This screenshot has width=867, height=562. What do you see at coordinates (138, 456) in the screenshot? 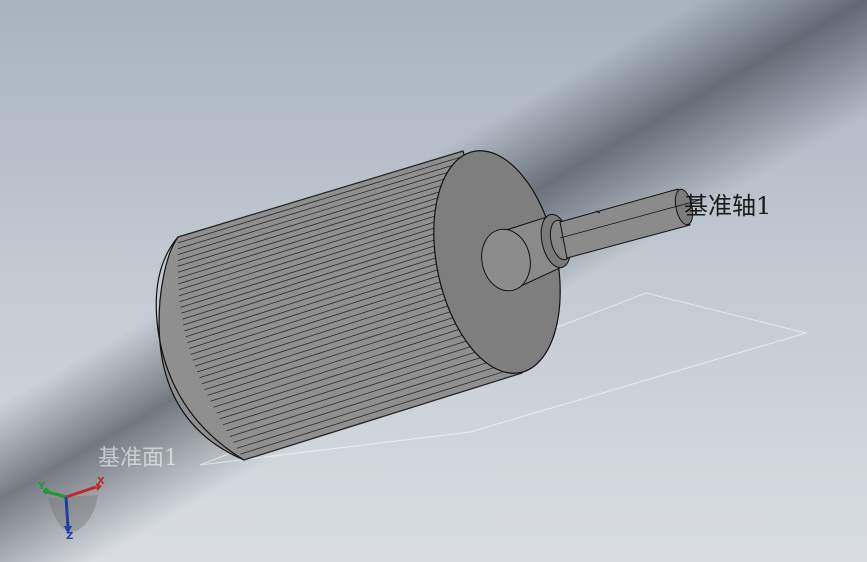
I see `datum-plane-label: 基准面1` at bounding box center [138, 456].